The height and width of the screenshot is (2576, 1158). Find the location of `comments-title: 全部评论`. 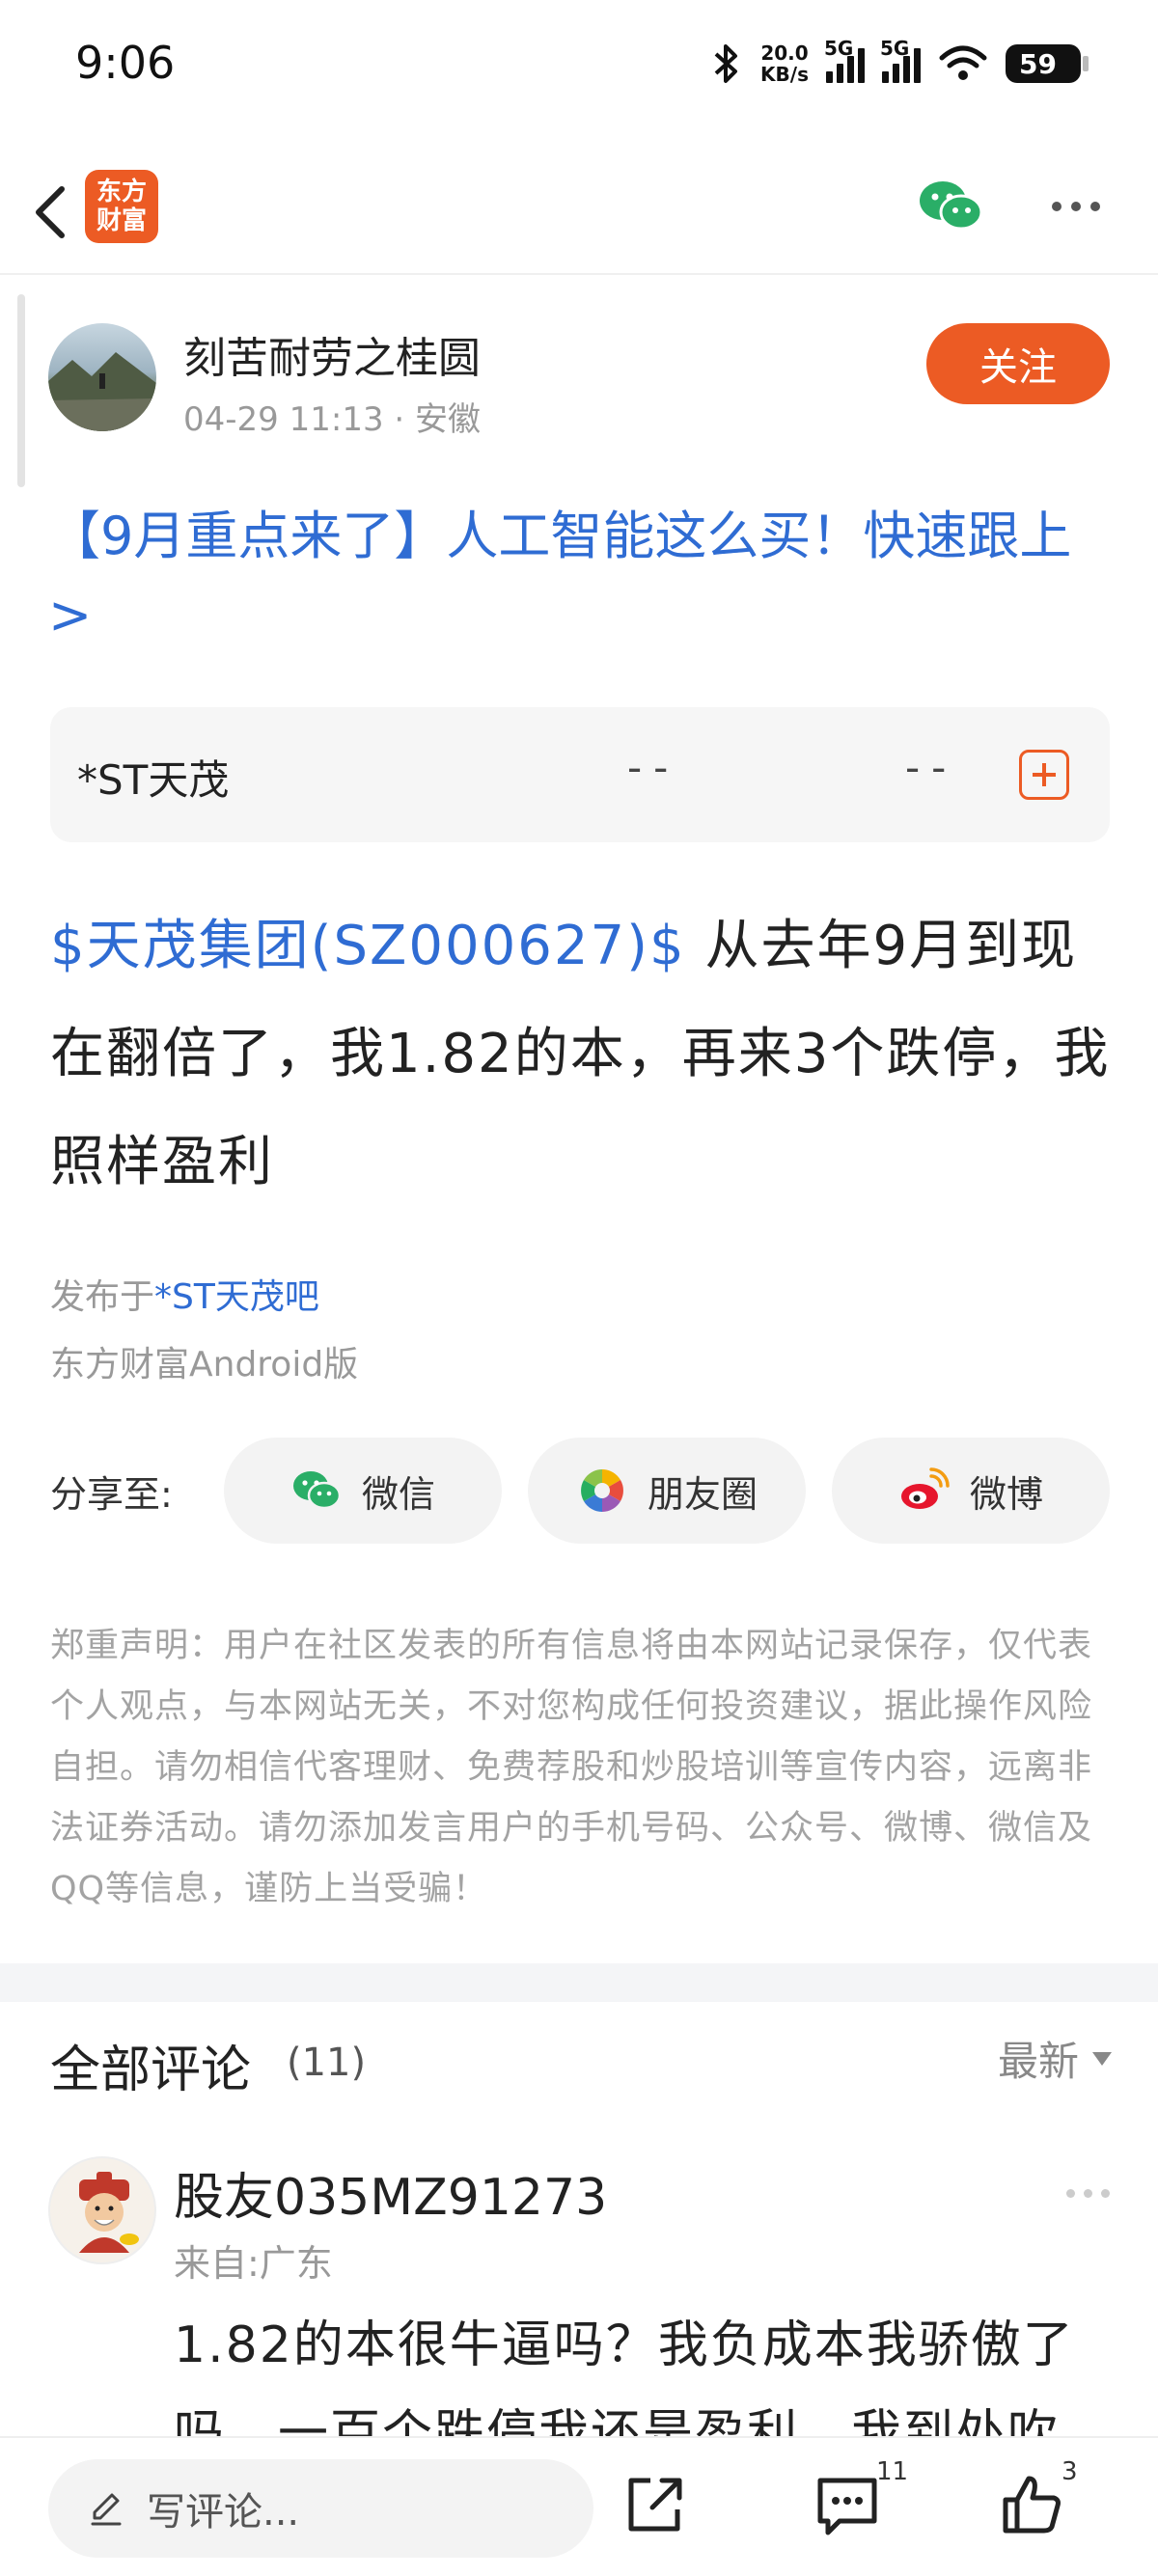

comments-title: 全部评论 is located at coordinates (151, 2070).